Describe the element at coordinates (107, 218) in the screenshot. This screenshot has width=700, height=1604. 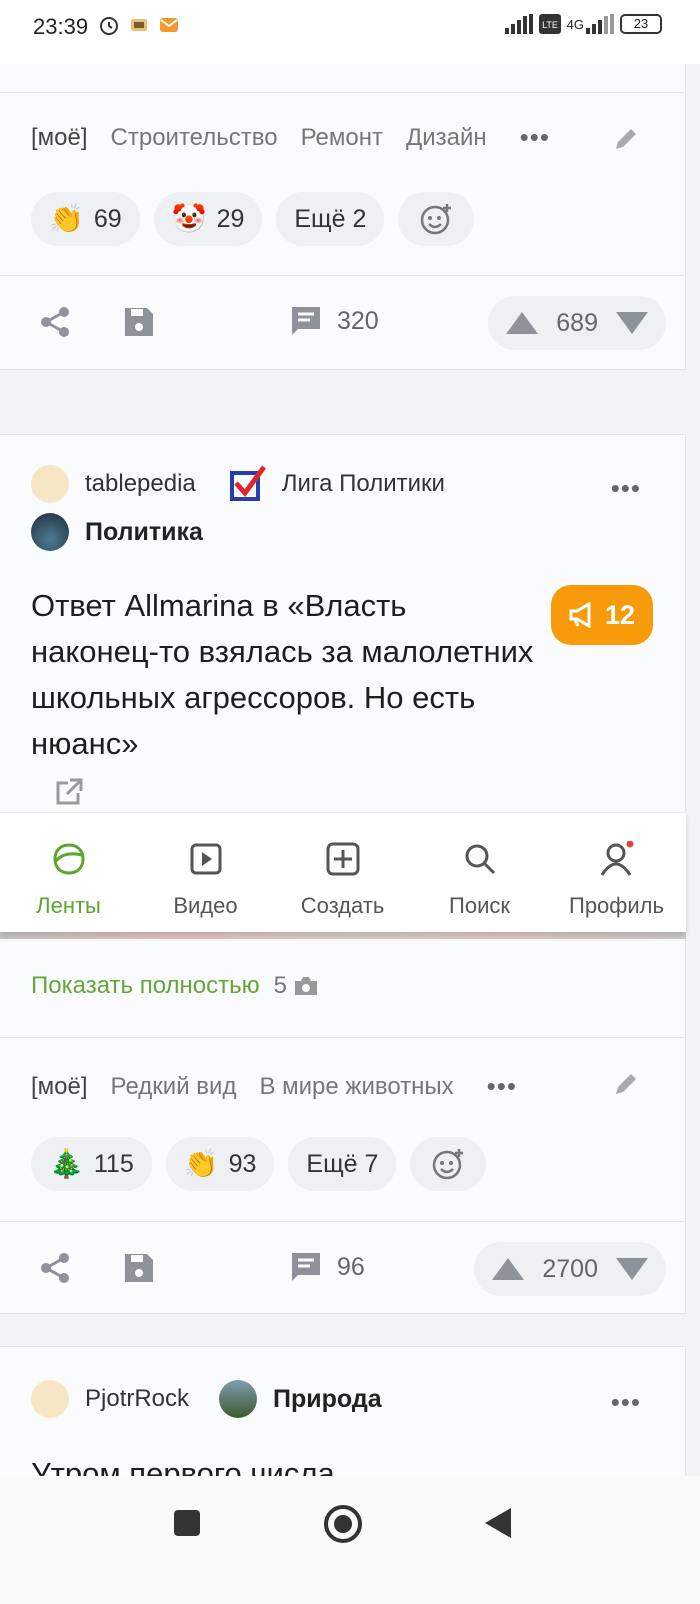
I see `reaction-count: 69` at that location.